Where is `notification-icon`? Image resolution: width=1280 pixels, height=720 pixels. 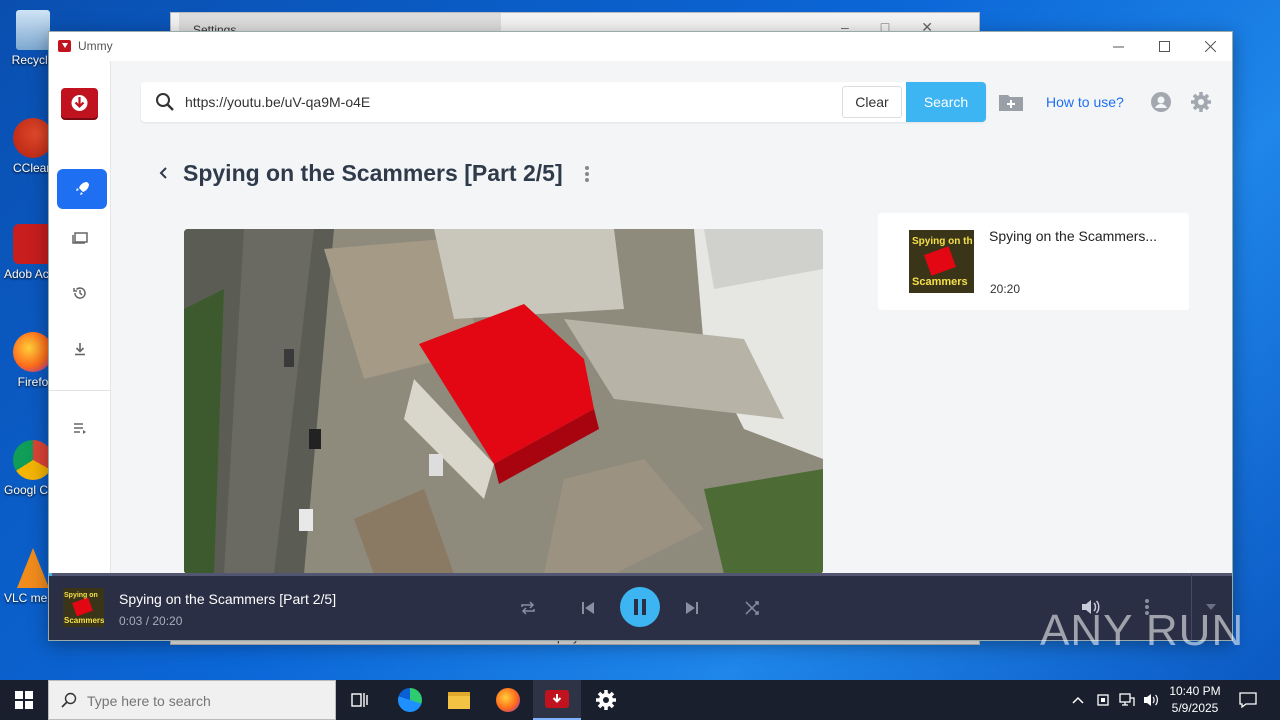 notification-icon is located at coordinates (1248, 700).